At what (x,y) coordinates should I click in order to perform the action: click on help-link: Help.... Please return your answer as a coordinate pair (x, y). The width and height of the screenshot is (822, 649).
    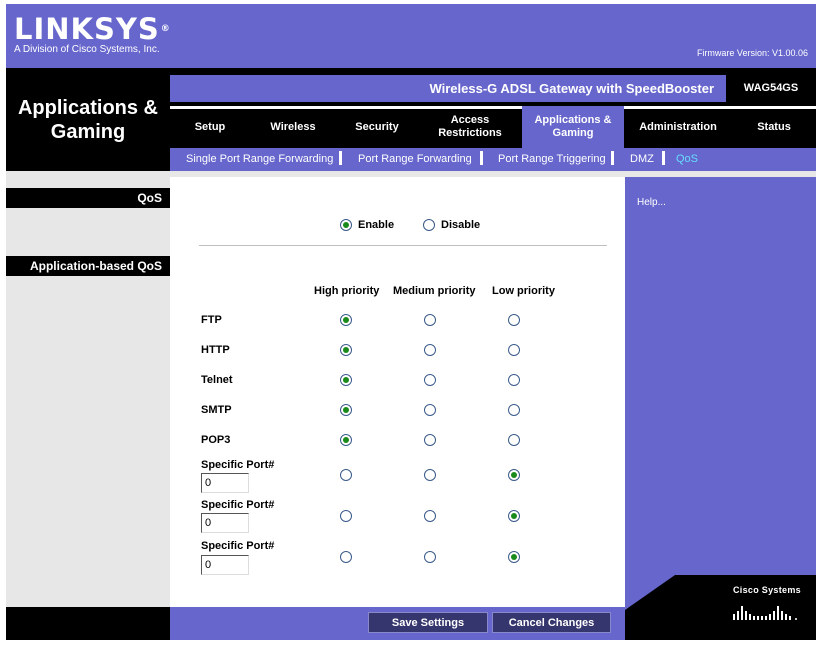
    Looking at the image, I should click on (651, 202).